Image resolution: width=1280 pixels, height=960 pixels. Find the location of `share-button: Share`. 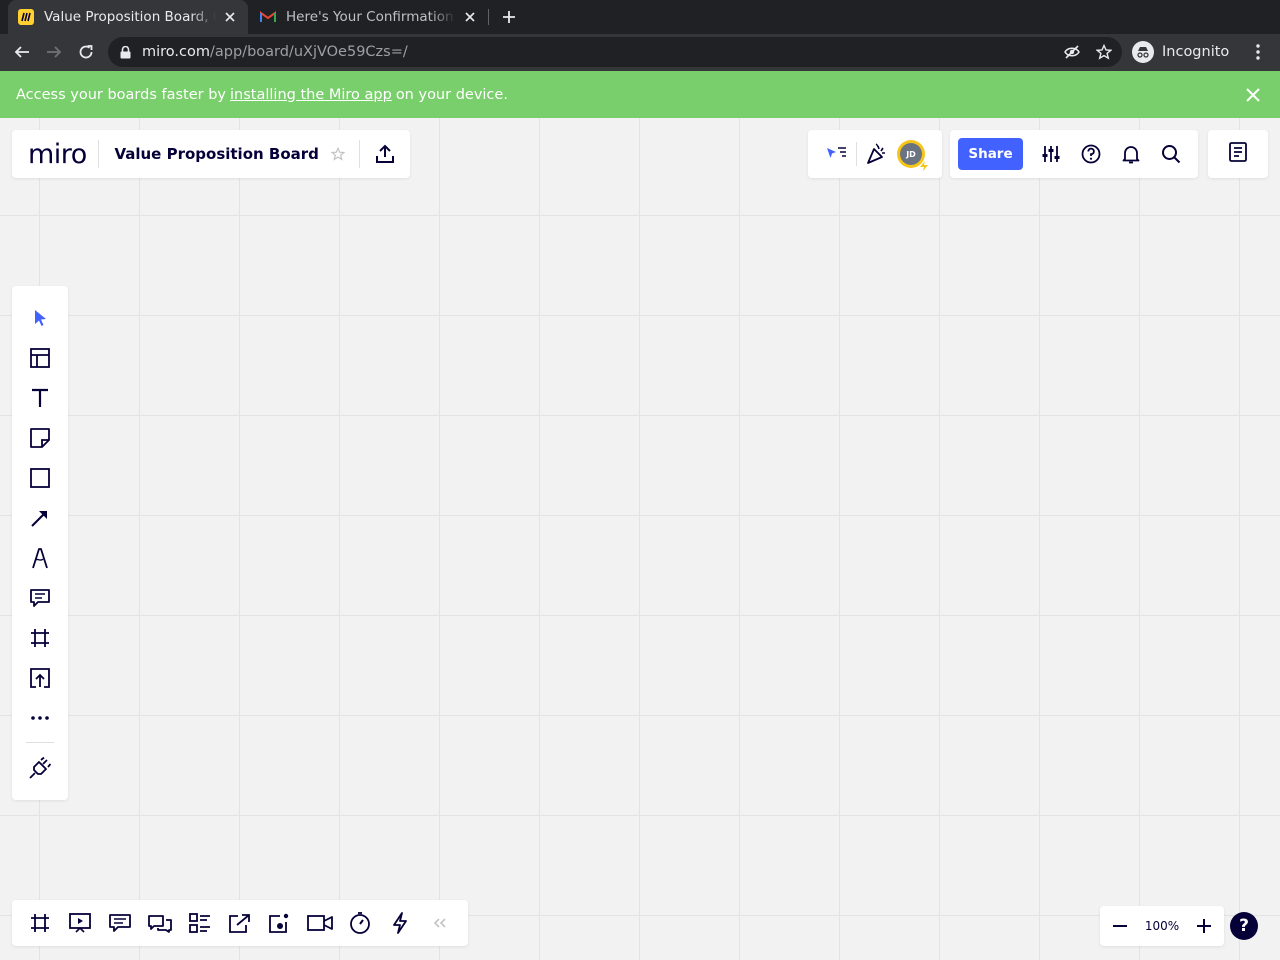

share-button: Share is located at coordinates (990, 154).